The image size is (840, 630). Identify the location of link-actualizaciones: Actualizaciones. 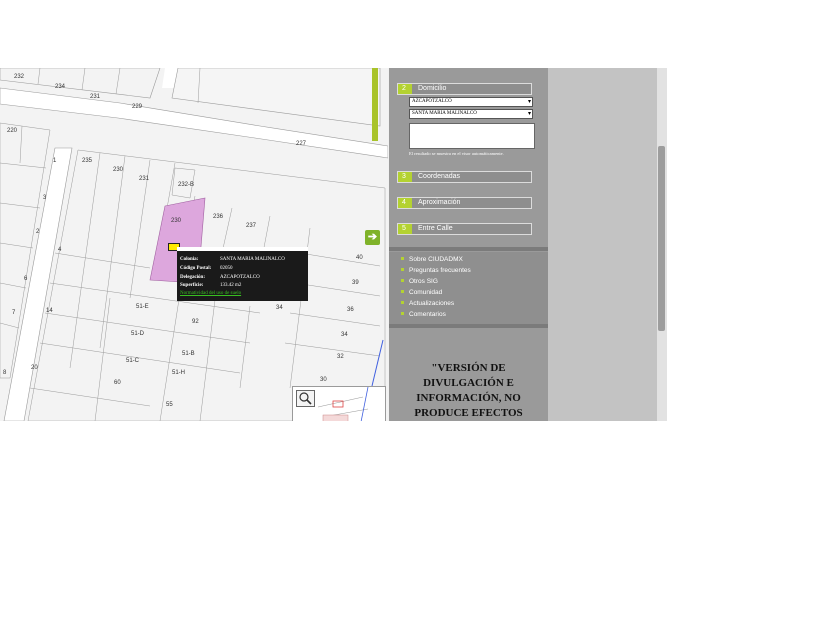
(427, 304).